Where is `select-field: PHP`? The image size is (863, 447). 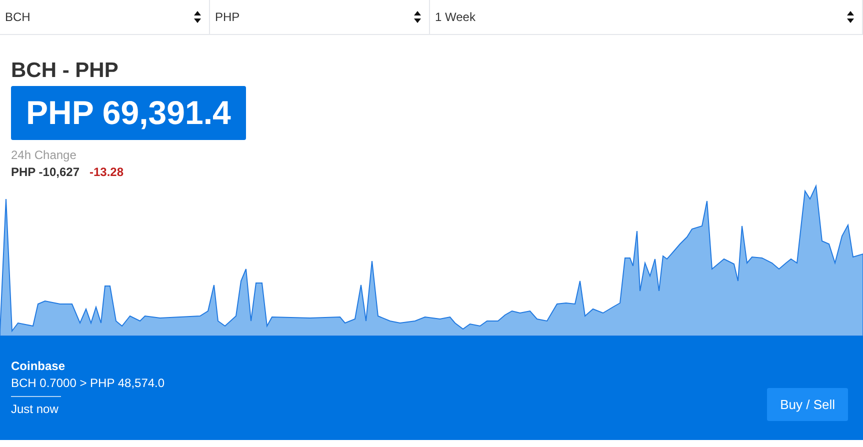
select-field: PHP is located at coordinates (320, 17).